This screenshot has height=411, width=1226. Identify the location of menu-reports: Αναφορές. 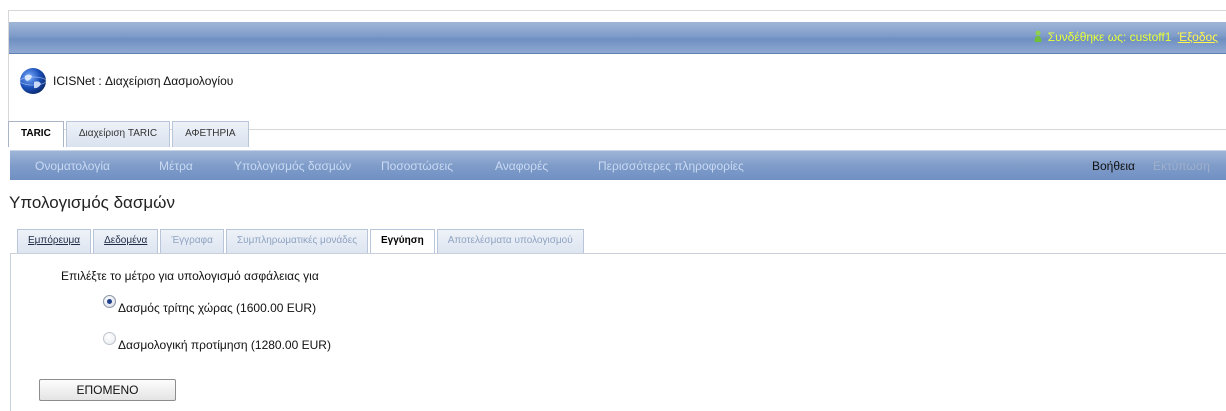
(521, 166).